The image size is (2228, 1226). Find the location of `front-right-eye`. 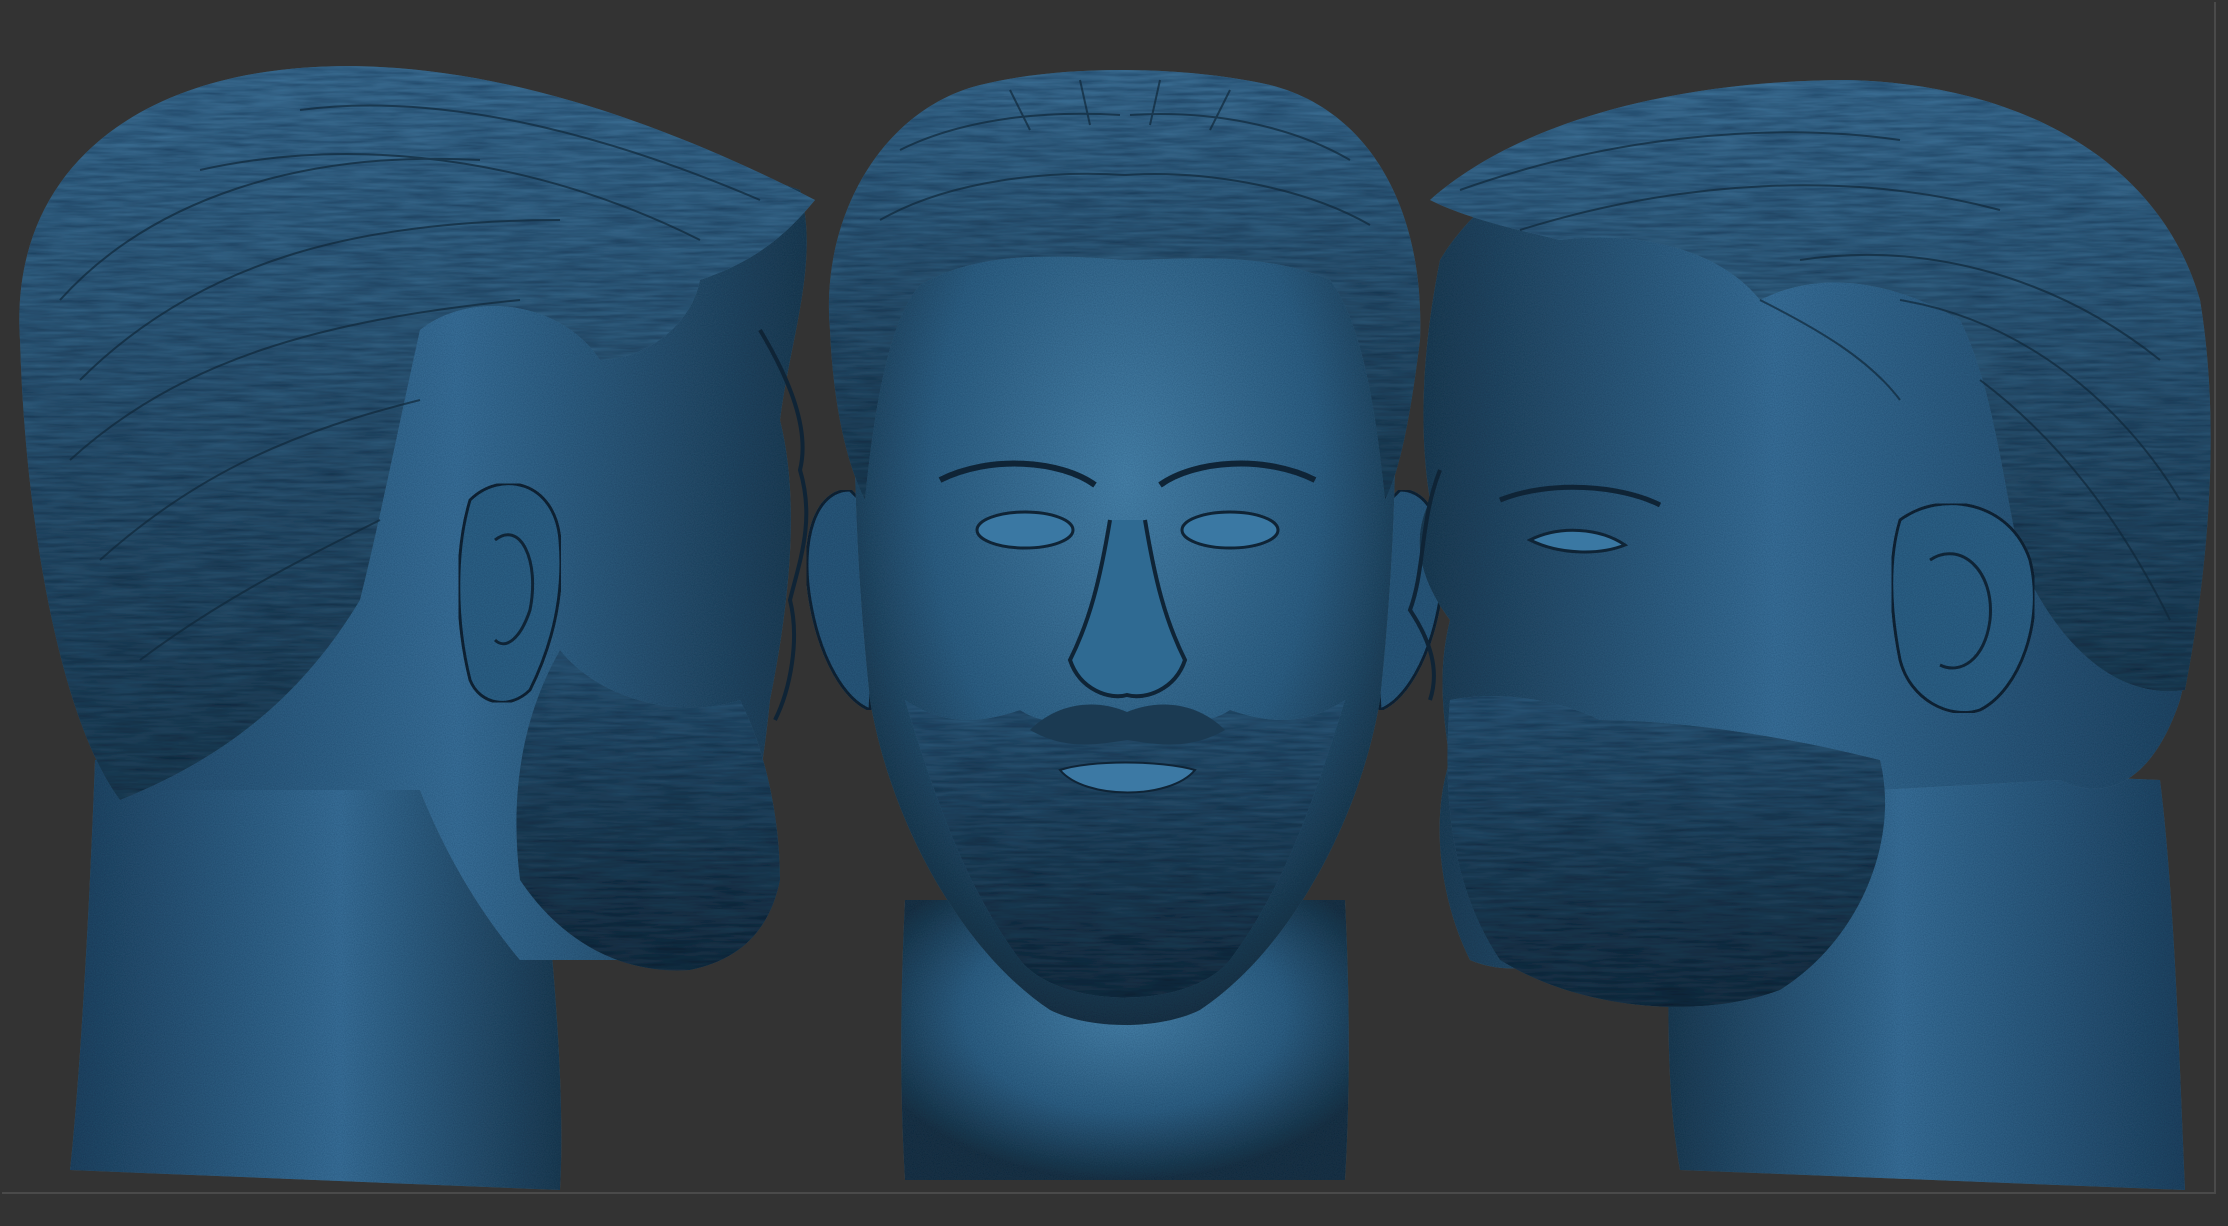

front-right-eye is located at coordinates (1230, 530).